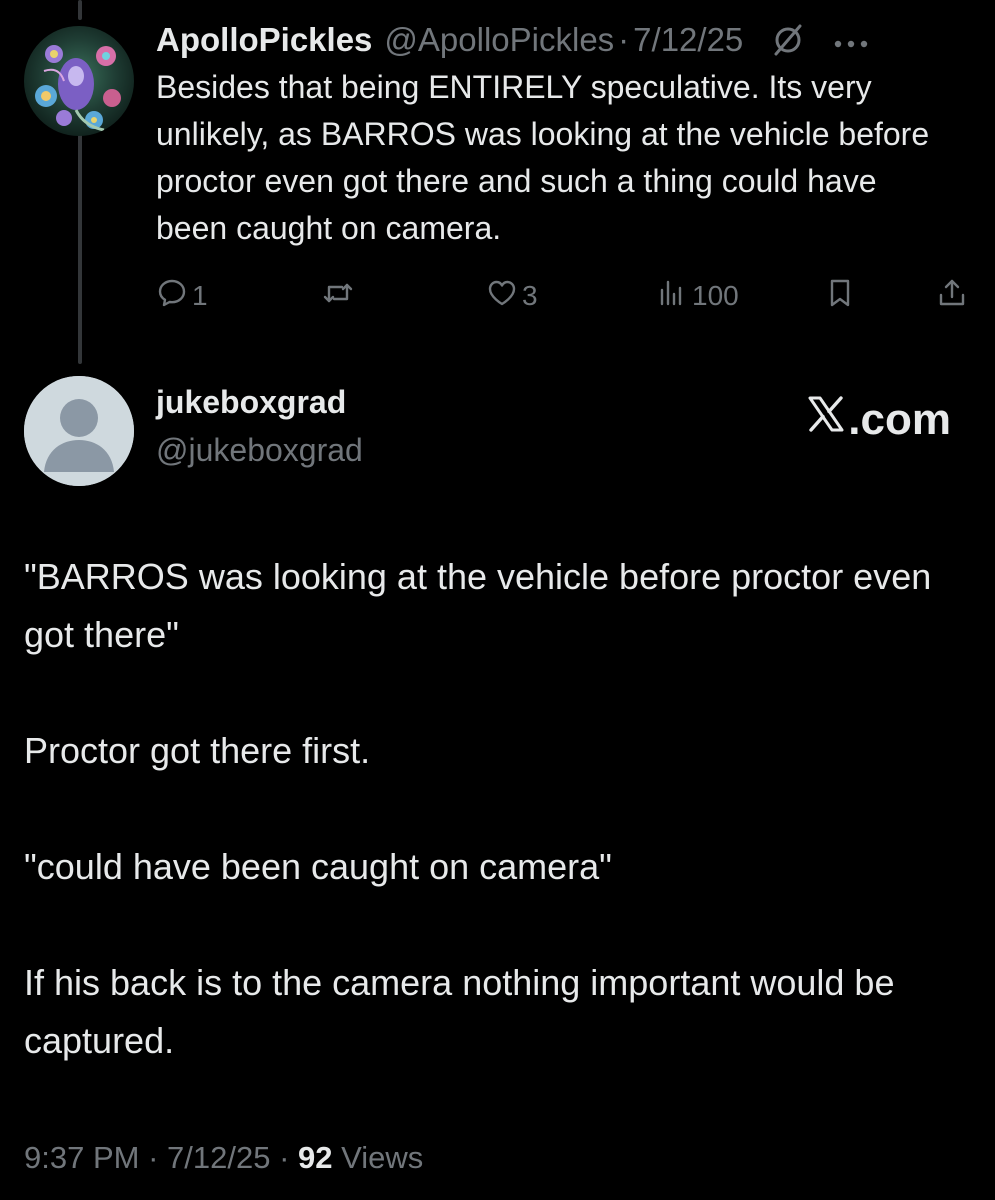 The width and height of the screenshot is (995, 1200). Describe the element at coordinates (715, 295) in the screenshot. I see `view-count: 100` at that location.